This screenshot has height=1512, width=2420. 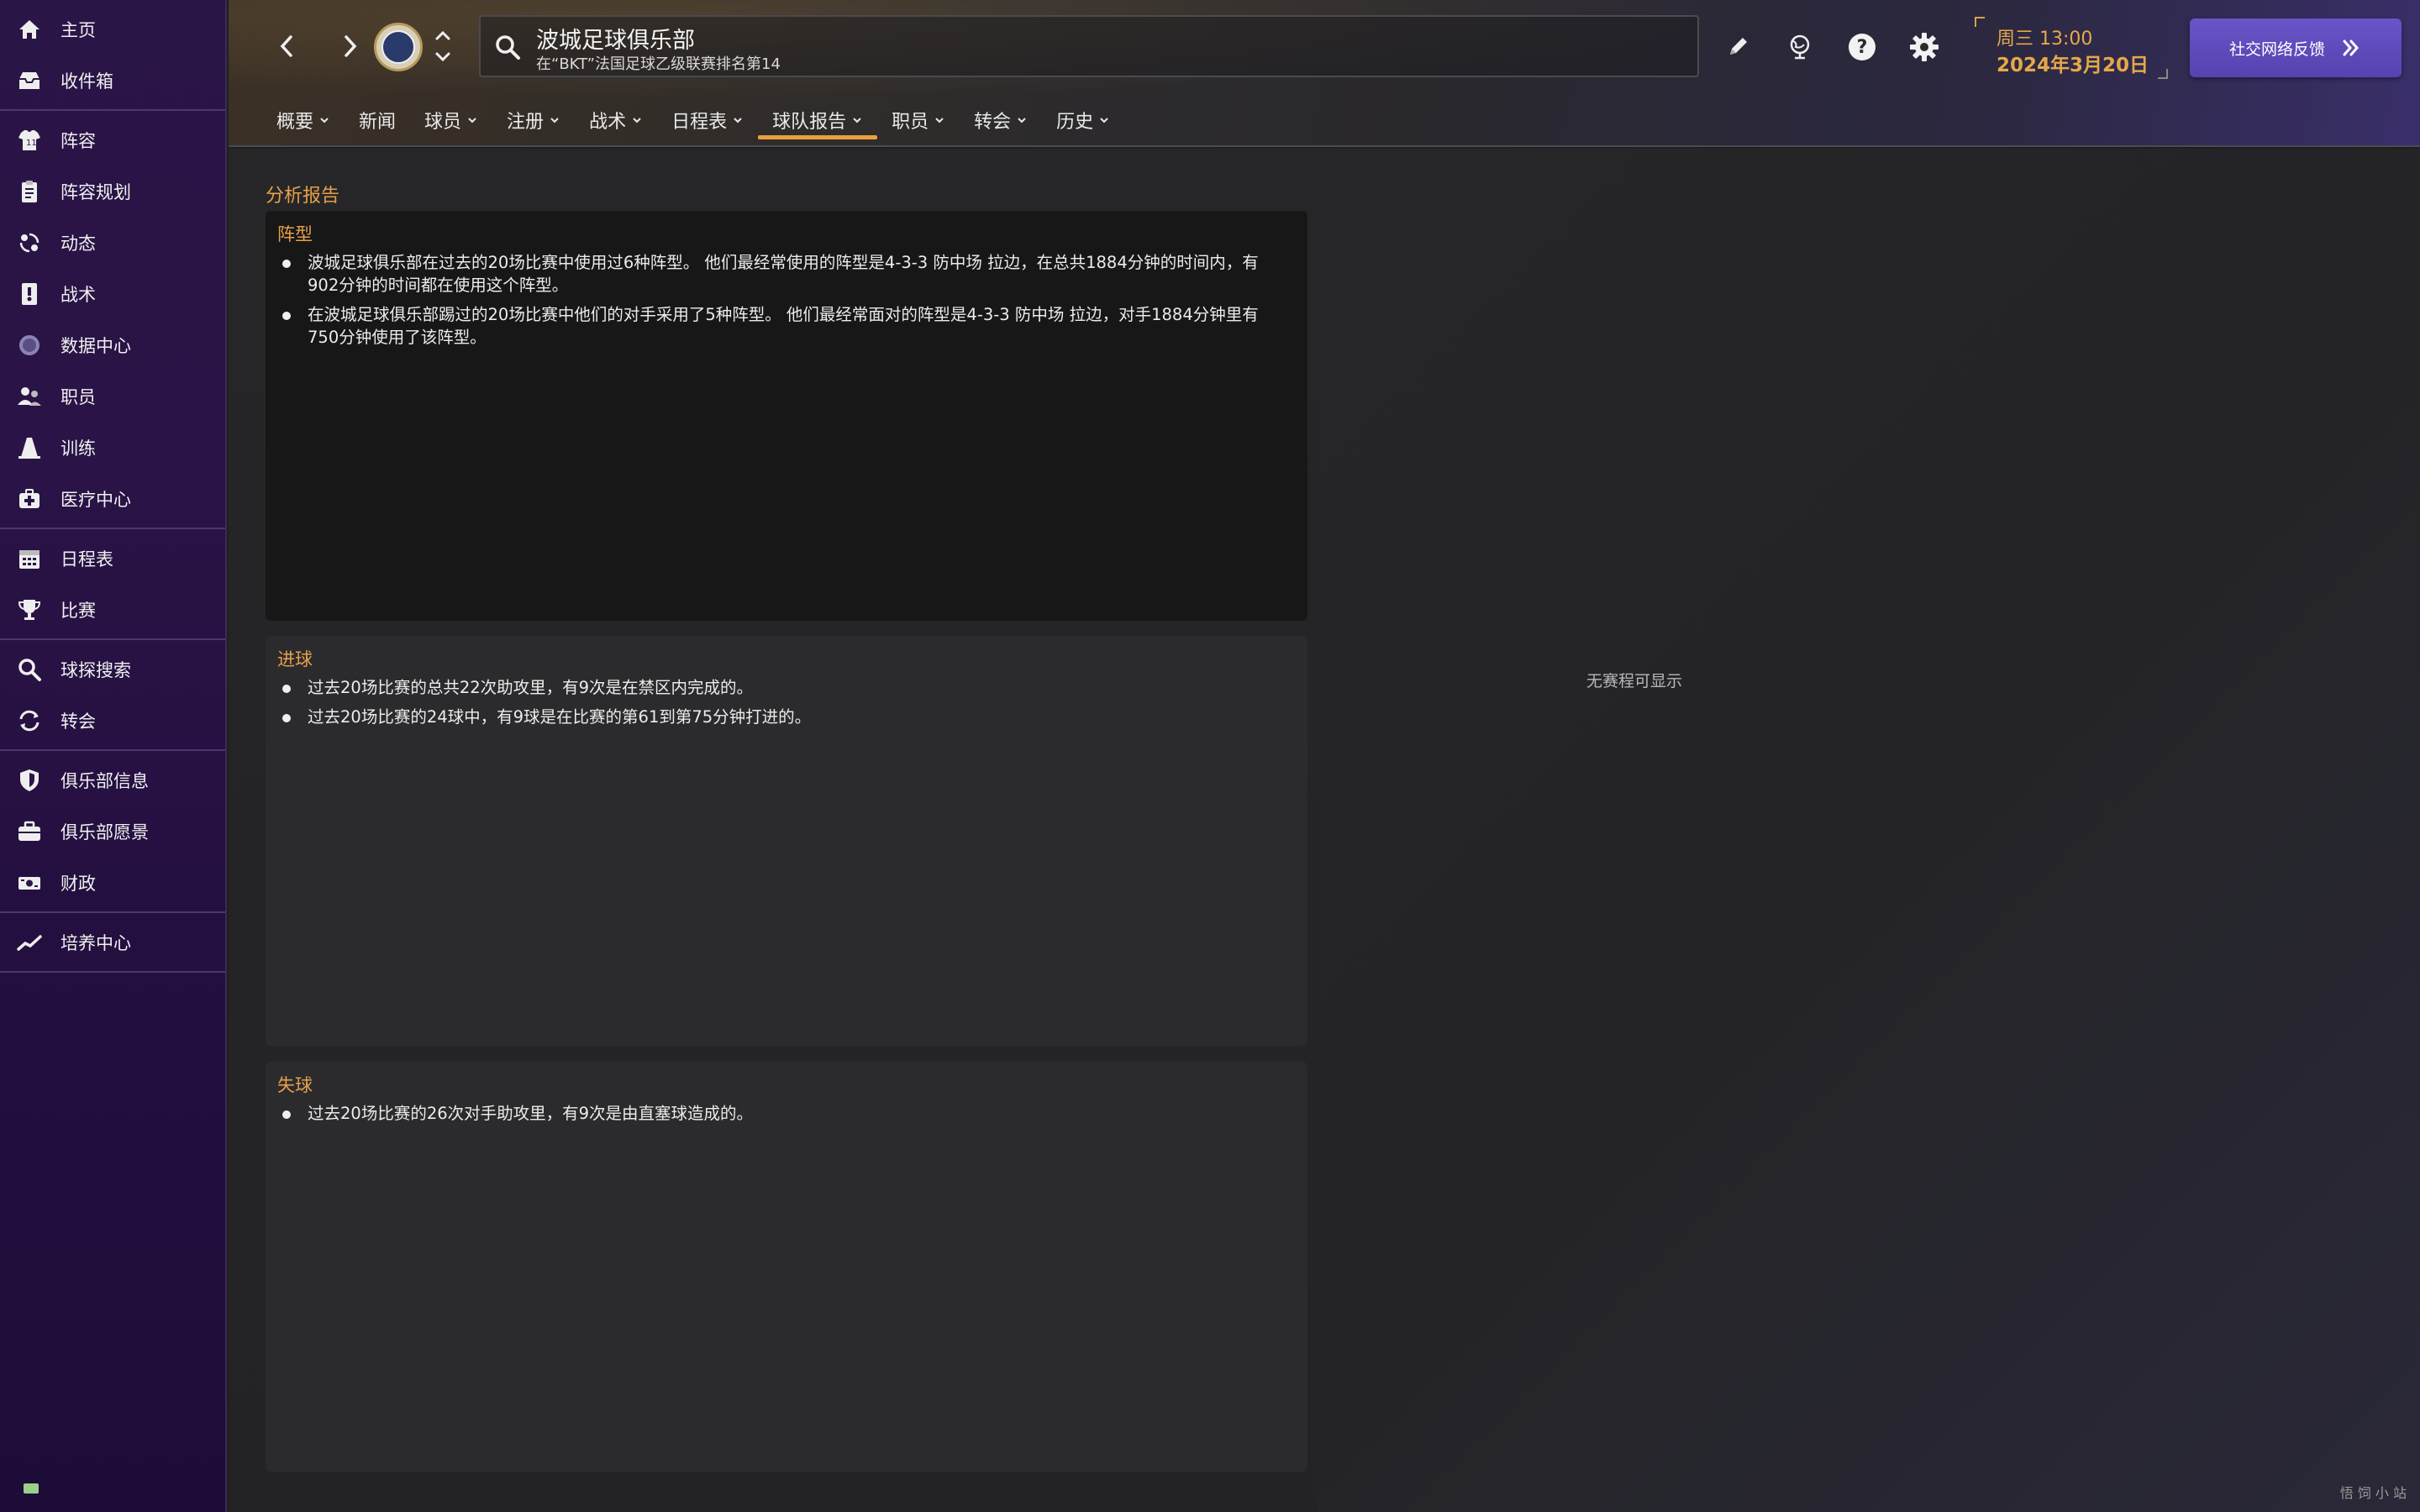 What do you see at coordinates (295, 1085) in the screenshot?
I see `panel-title: 失球` at bounding box center [295, 1085].